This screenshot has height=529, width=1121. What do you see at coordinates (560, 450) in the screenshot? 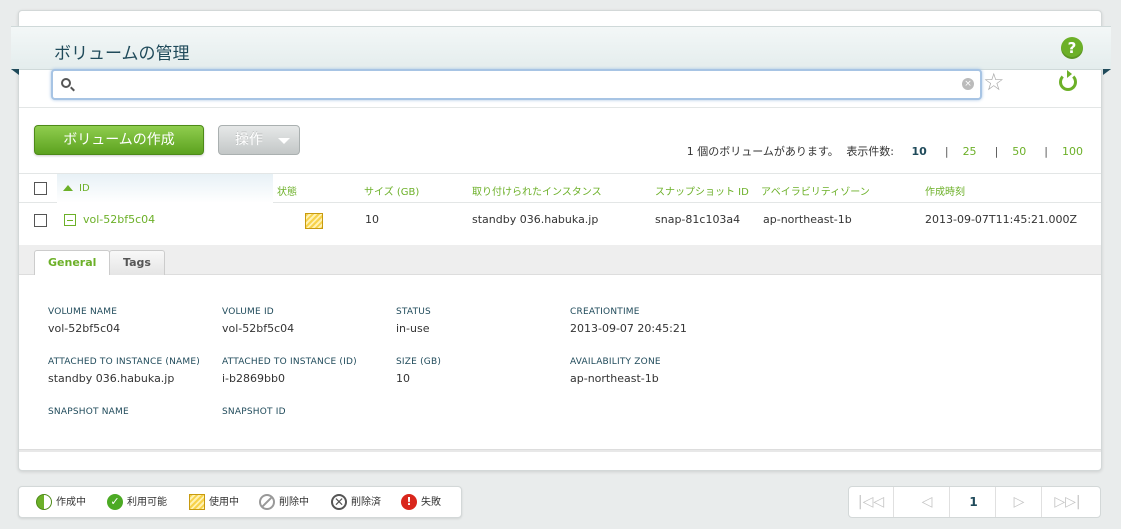
I see `panel-footer` at bounding box center [560, 450].